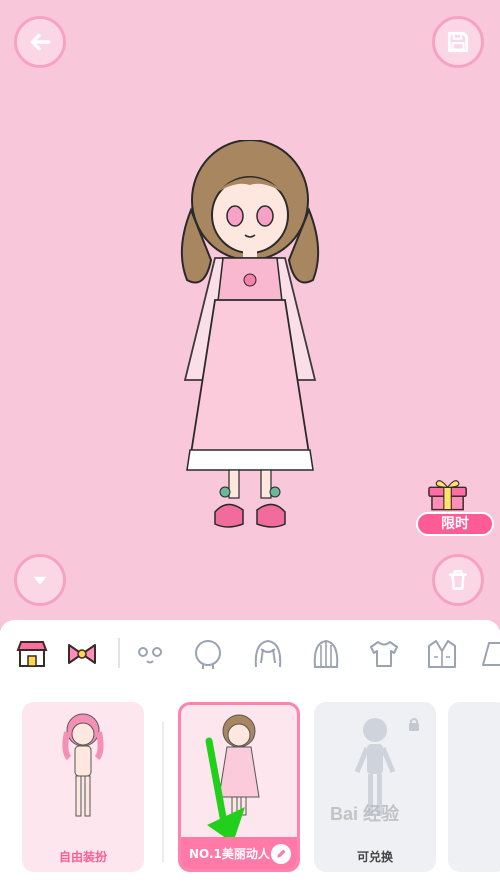  I want to click on lock-icon, so click(414, 724).